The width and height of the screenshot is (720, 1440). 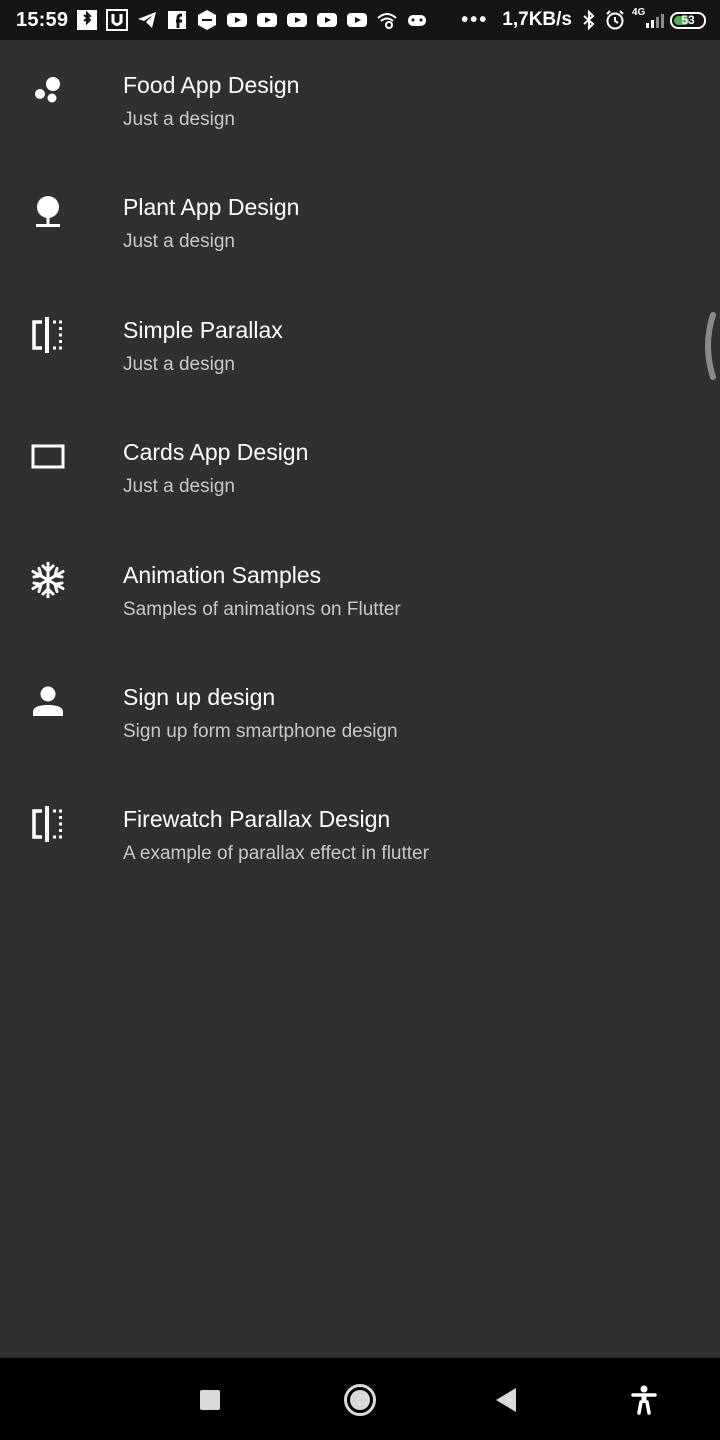 What do you see at coordinates (644, 1400) in the screenshot?
I see `accessibility-button` at bounding box center [644, 1400].